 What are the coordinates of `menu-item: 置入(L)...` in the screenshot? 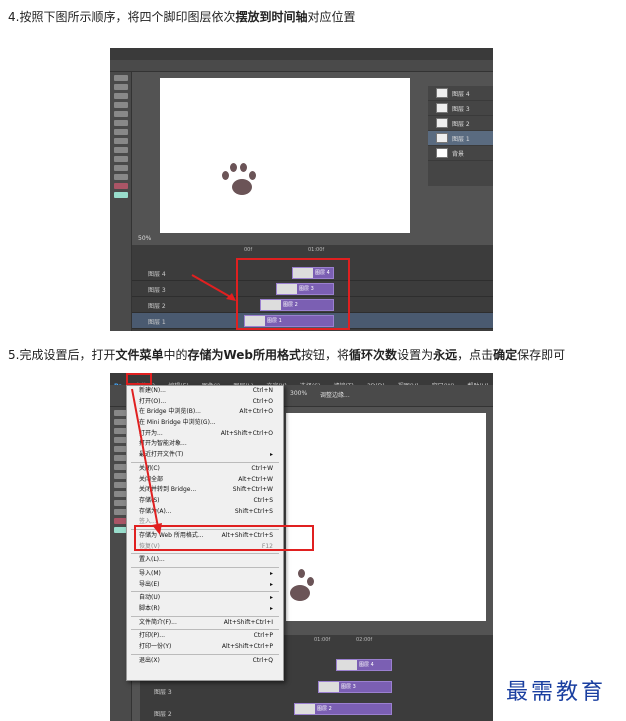 It's located at (205, 560).